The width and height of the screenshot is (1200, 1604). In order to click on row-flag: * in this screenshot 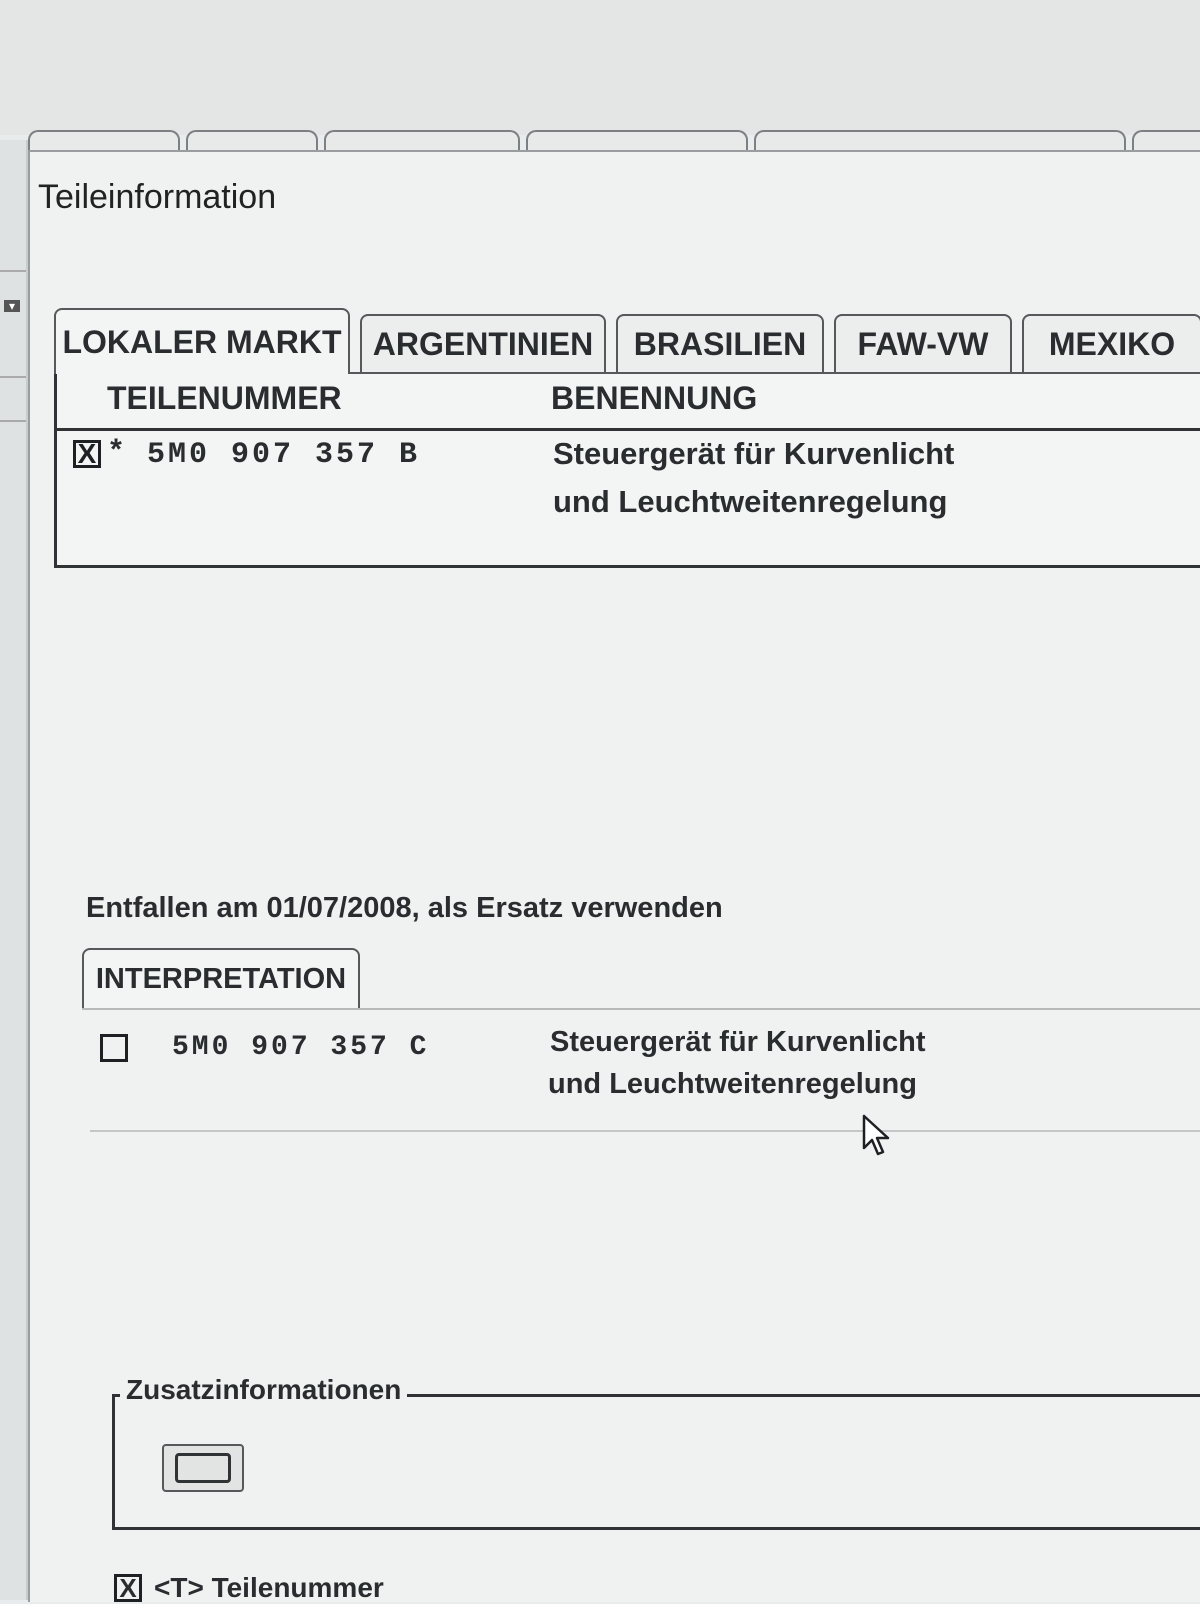, I will do `click(118, 453)`.